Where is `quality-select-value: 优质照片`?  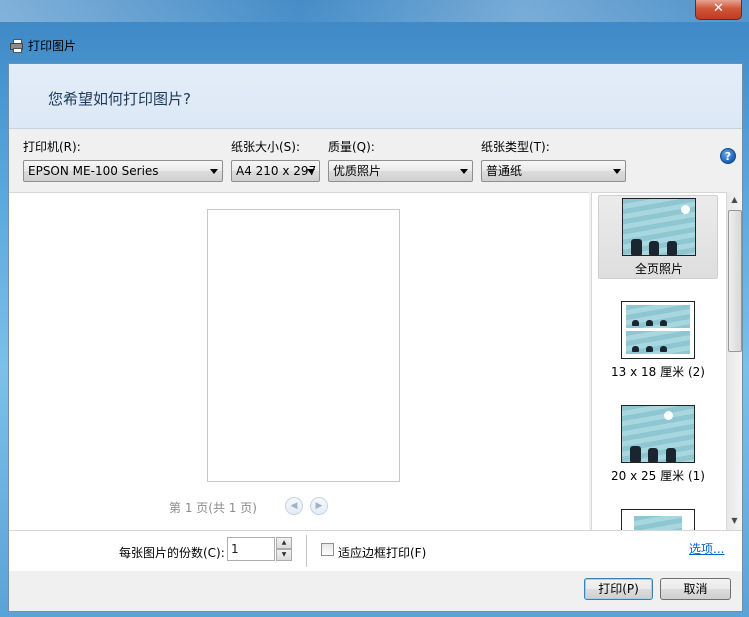
quality-select-value: 优质照片 is located at coordinates (357, 171).